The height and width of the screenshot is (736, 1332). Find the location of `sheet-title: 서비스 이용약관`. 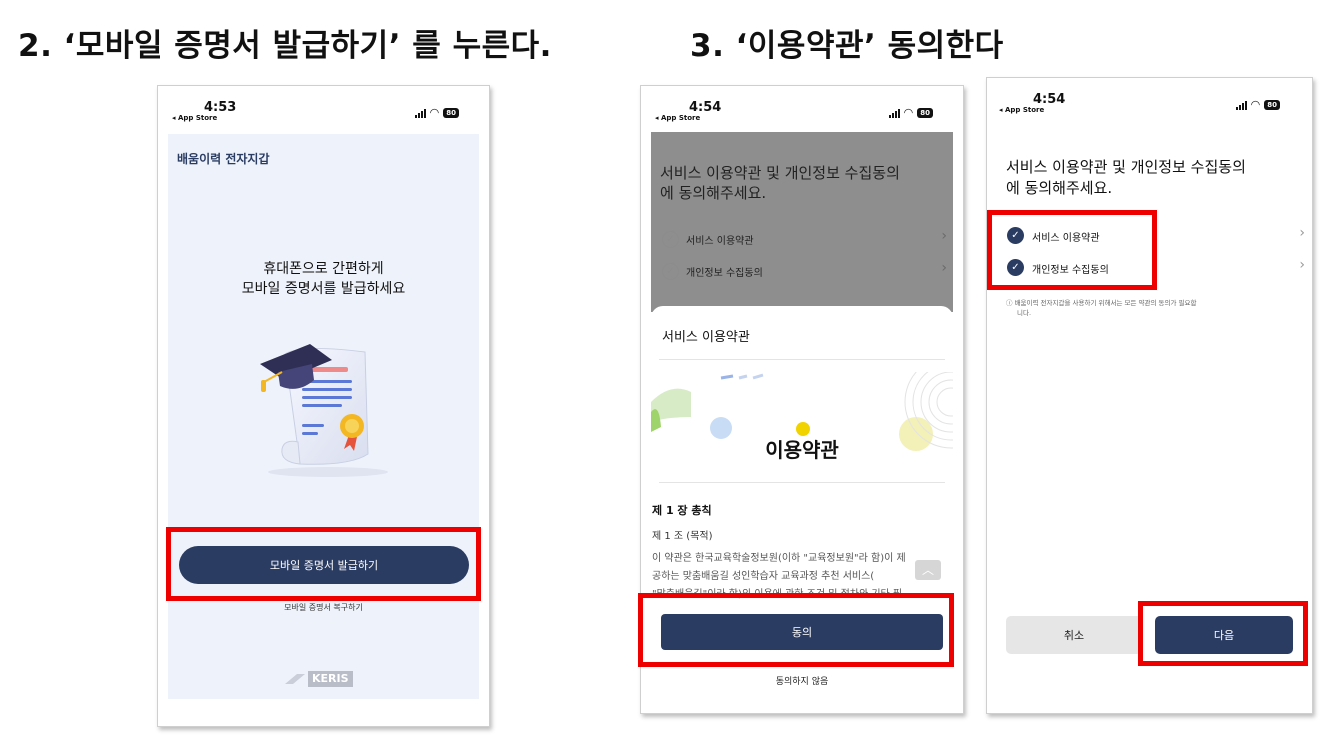

sheet-title: 서비스 이용약관 is located at coordinates (706, 337).